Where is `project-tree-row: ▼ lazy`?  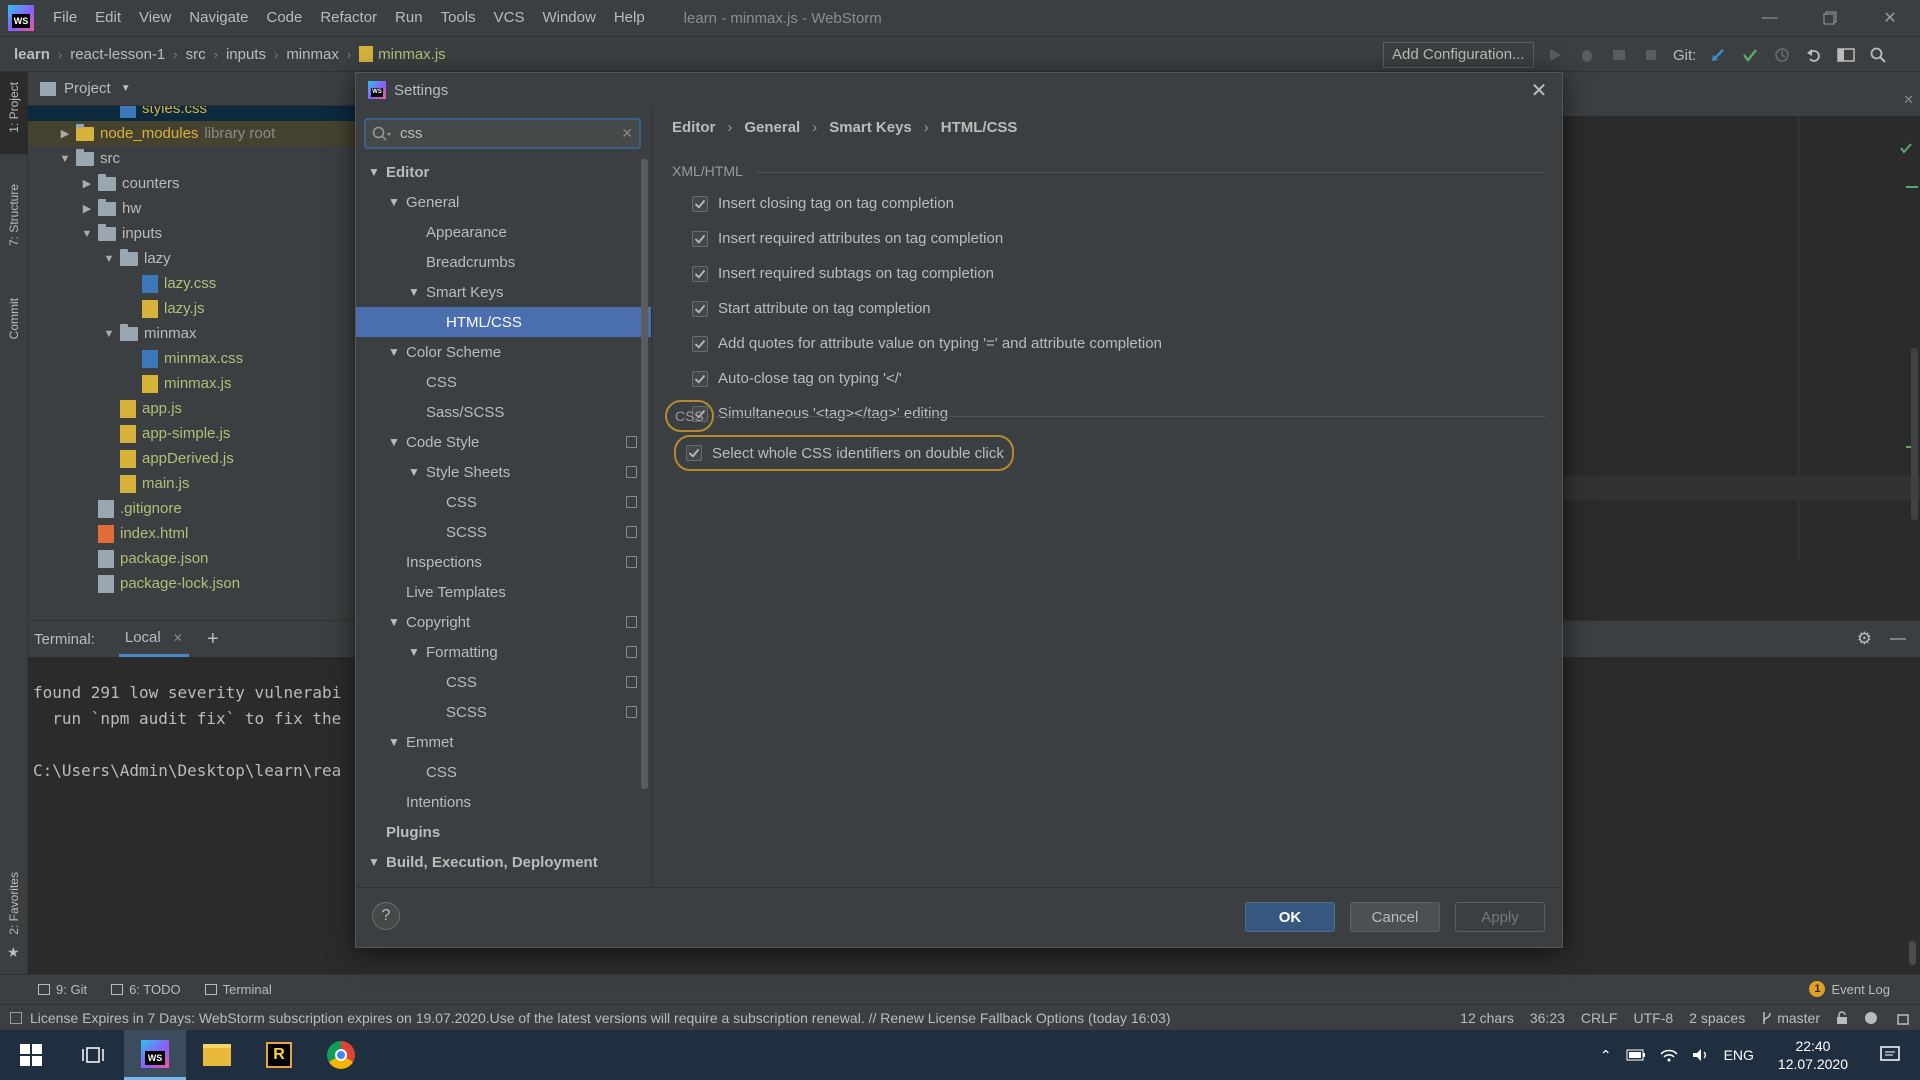 project-tree-row: ▼ lazy is located at coordinates (192, 258).